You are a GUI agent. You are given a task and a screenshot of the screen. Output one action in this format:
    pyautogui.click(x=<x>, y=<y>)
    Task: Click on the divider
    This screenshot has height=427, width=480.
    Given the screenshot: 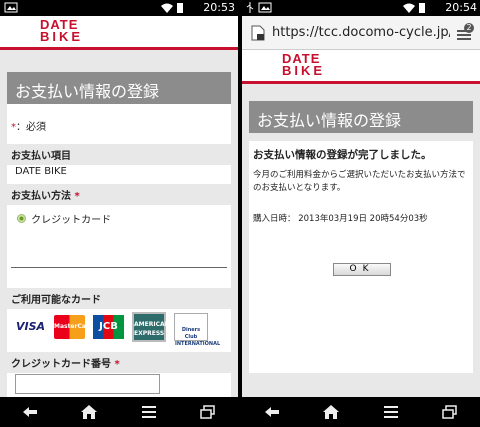 What is the action you would take?
    pyautogui.click(x=119, y=267)
    